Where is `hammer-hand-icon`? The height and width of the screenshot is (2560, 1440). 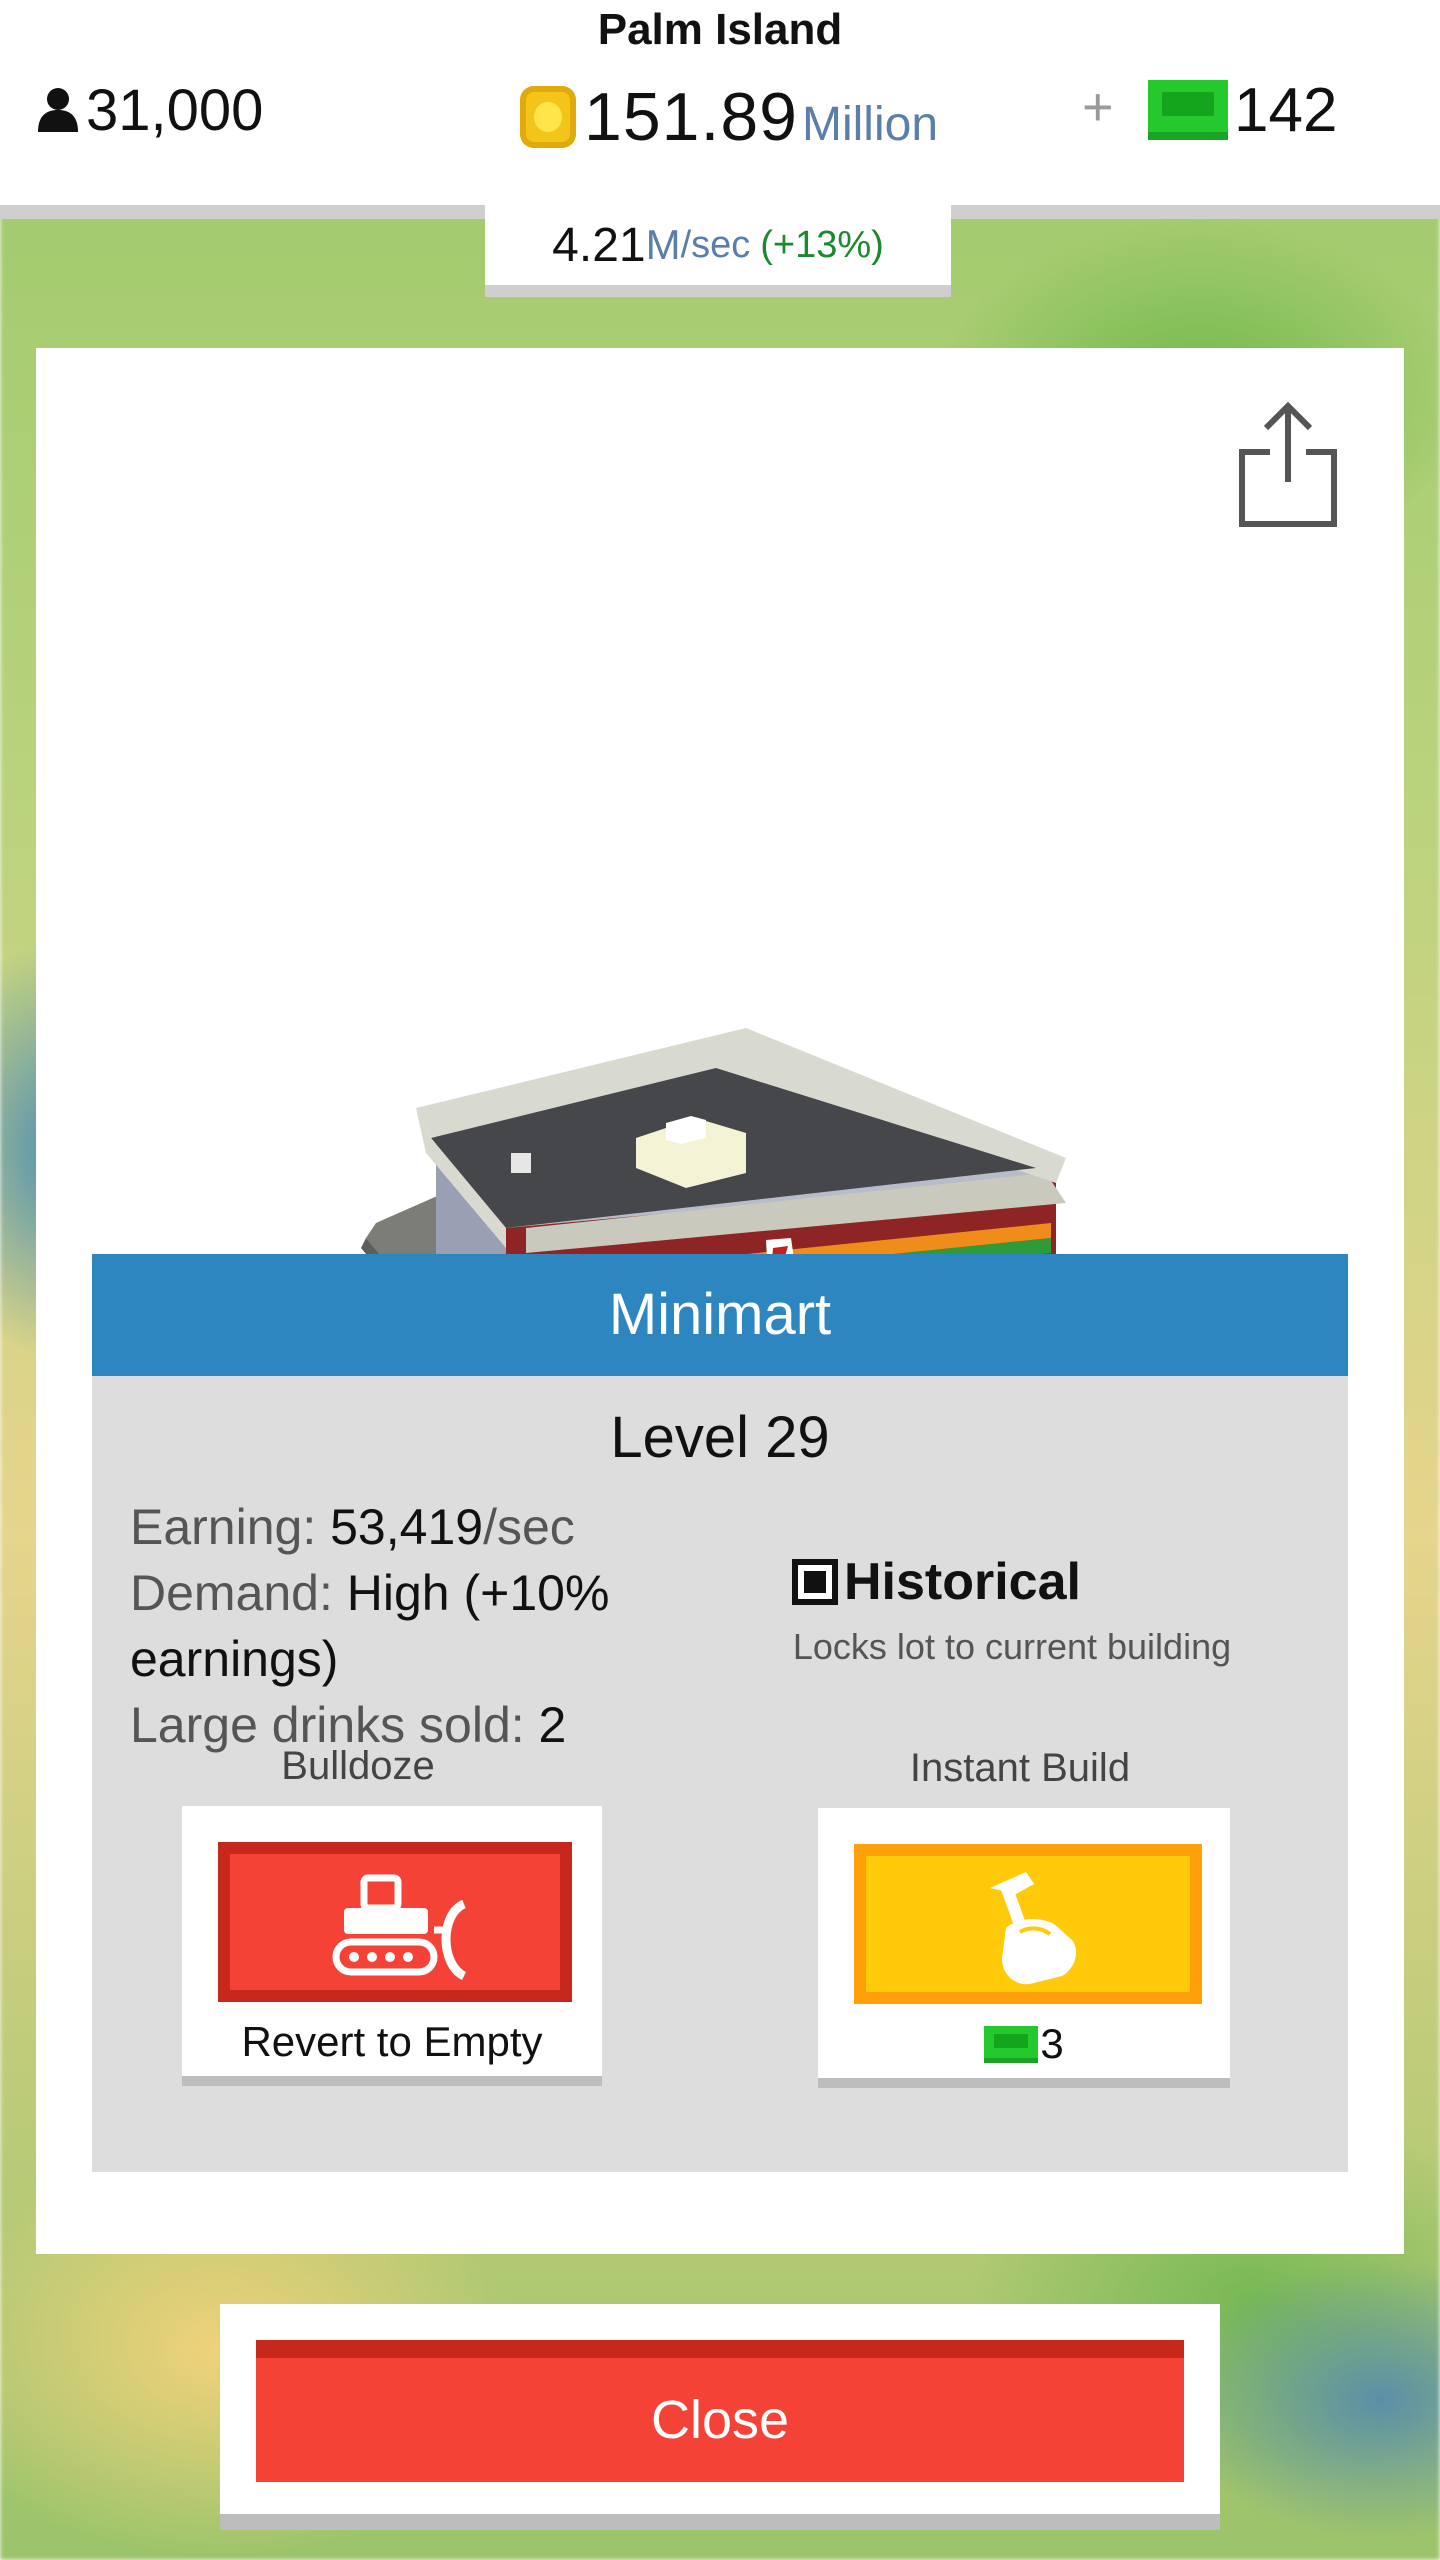
hammer-hand-icon is located at coordinates (1033, 1928).